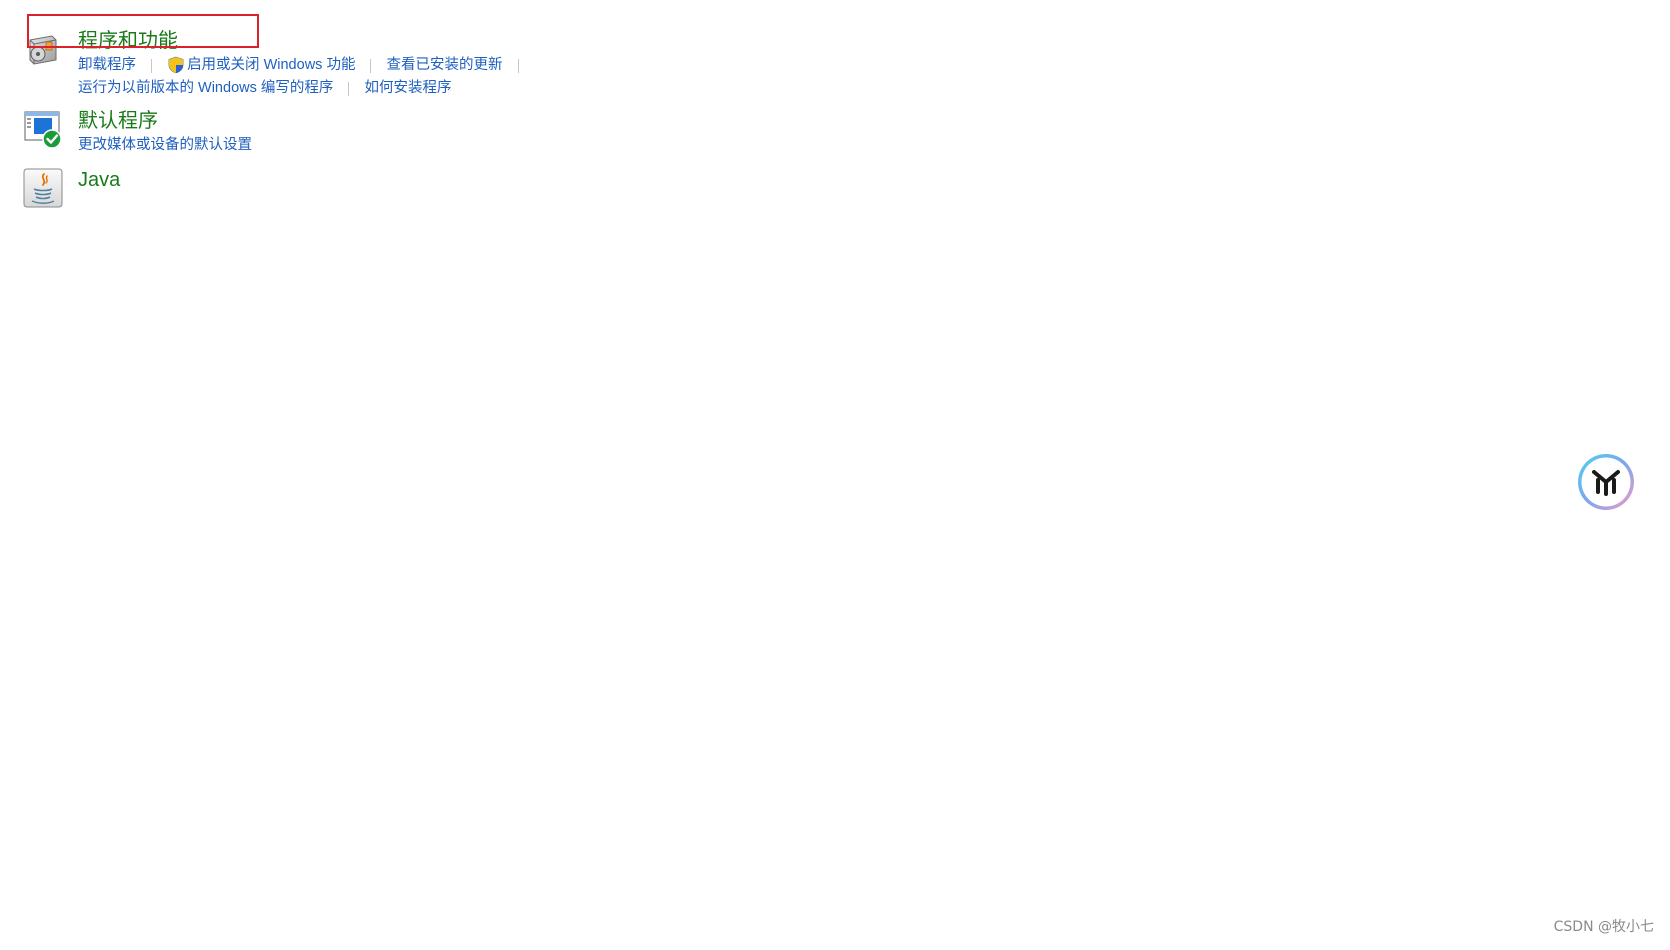  Describe the element at coordinates (43, 50) in the screenshot. I see `programs-and-features-icon` at that location.